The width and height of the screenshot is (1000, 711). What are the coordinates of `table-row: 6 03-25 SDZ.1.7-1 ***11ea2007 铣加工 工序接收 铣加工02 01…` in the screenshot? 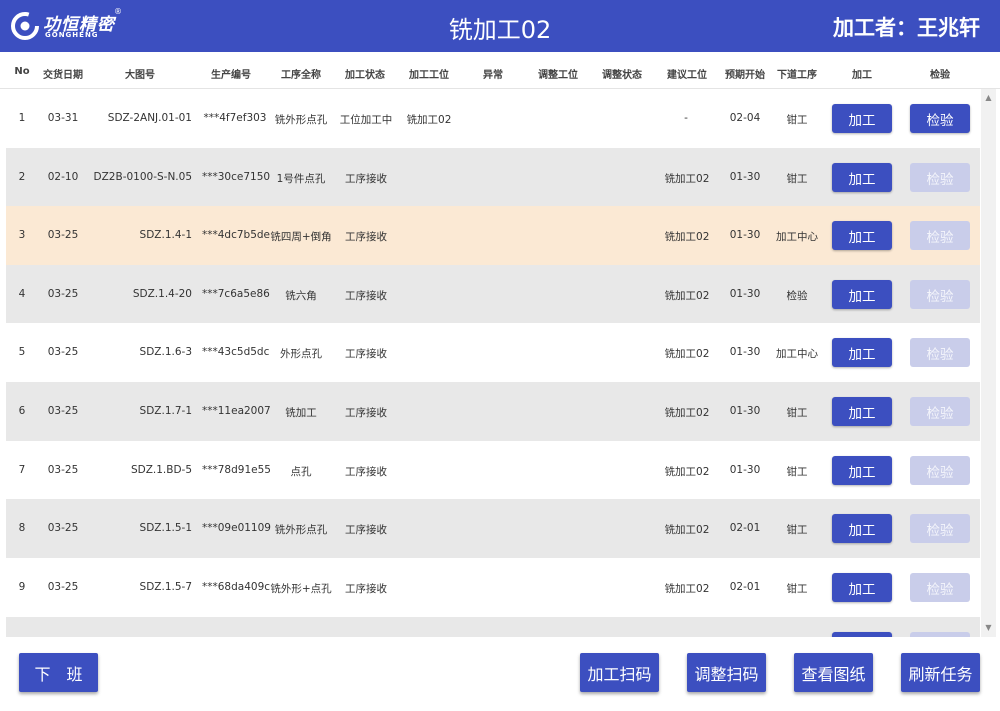 It's located at (493, 411).